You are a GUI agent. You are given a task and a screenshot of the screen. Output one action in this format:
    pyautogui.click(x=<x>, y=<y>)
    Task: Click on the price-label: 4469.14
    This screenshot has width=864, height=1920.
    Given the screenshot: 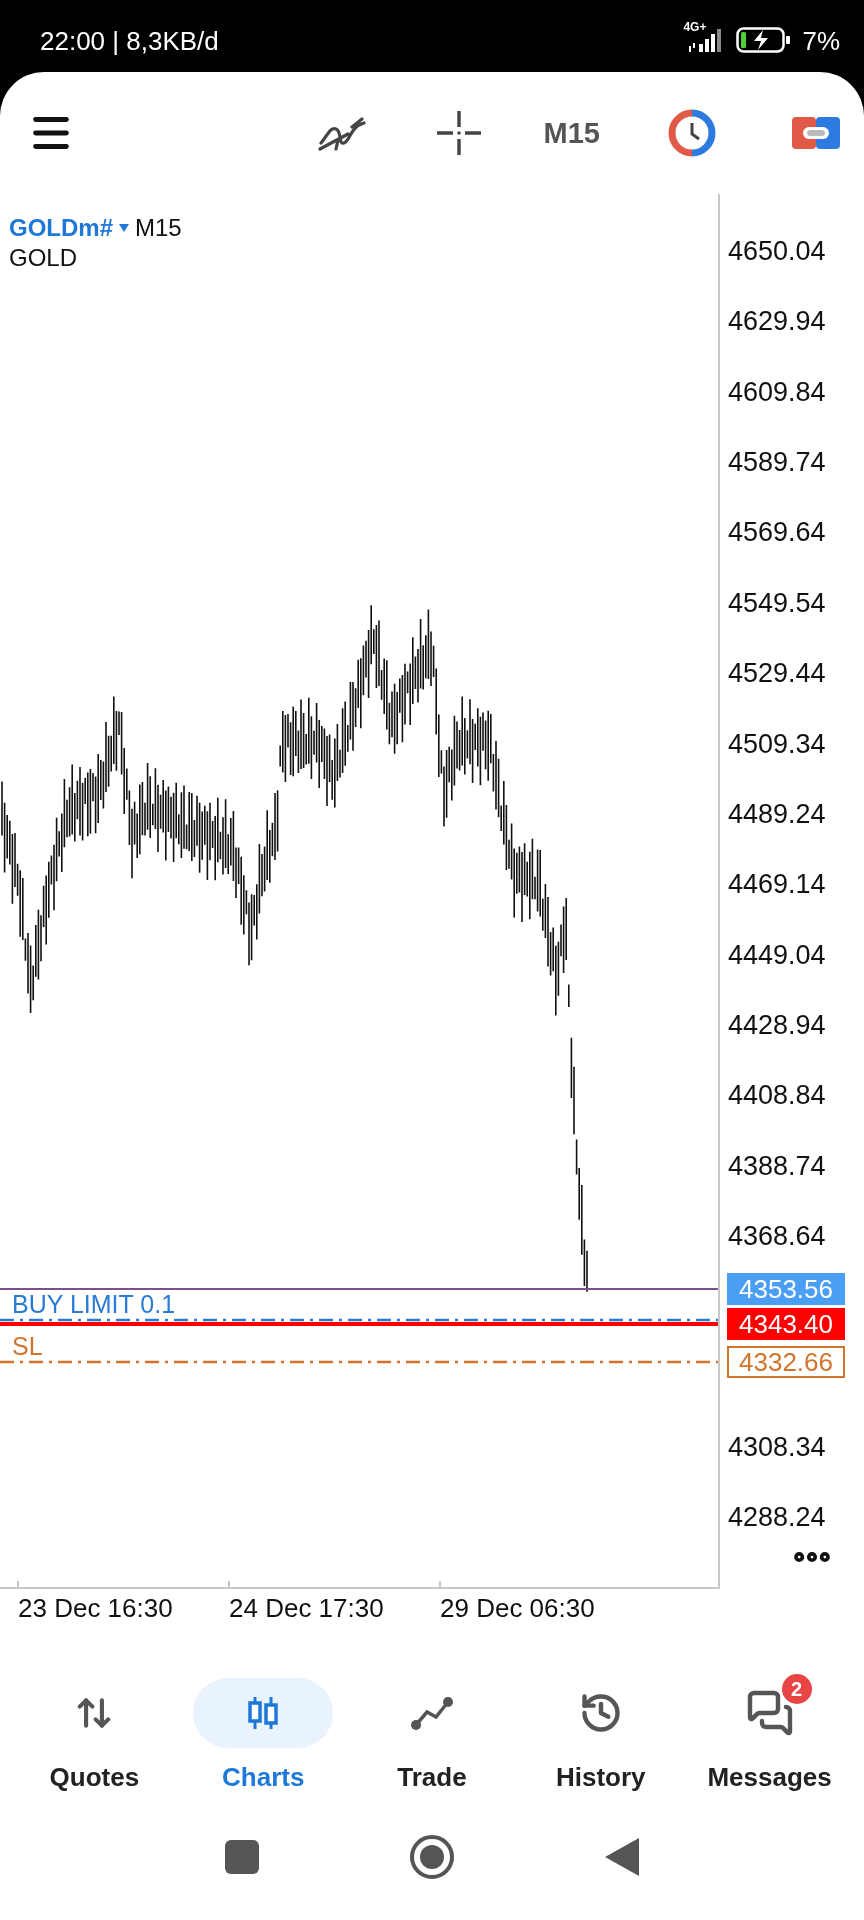 What is the action you would take?
    pyautogui.click(x=777, y=884)
    